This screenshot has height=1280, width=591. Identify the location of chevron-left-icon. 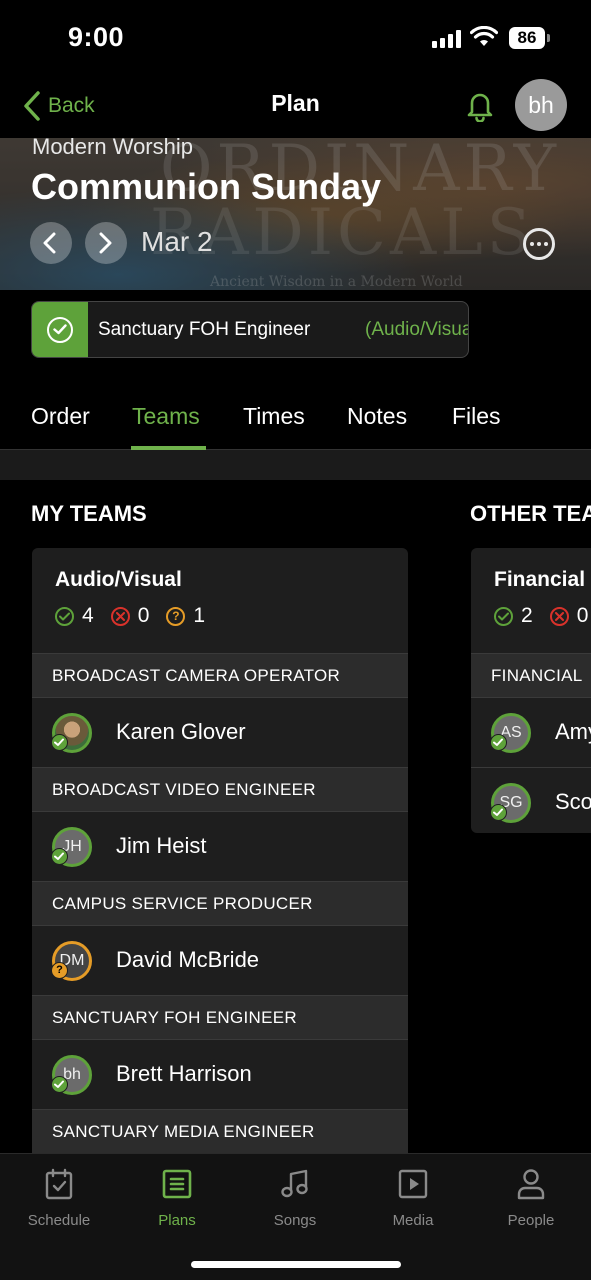
(49, 243).